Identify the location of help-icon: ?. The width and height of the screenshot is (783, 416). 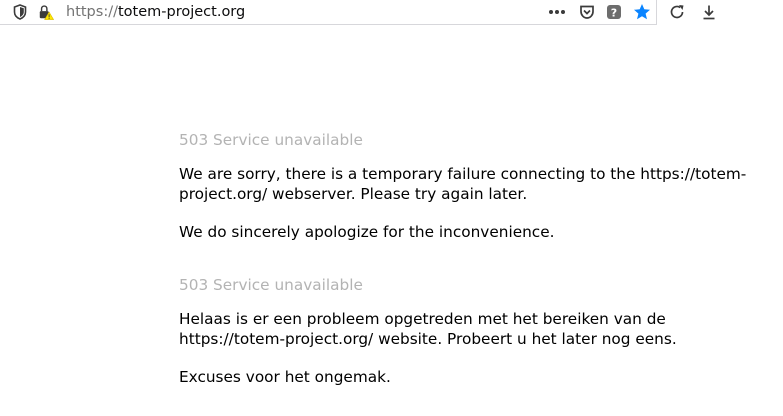
(614, 12).